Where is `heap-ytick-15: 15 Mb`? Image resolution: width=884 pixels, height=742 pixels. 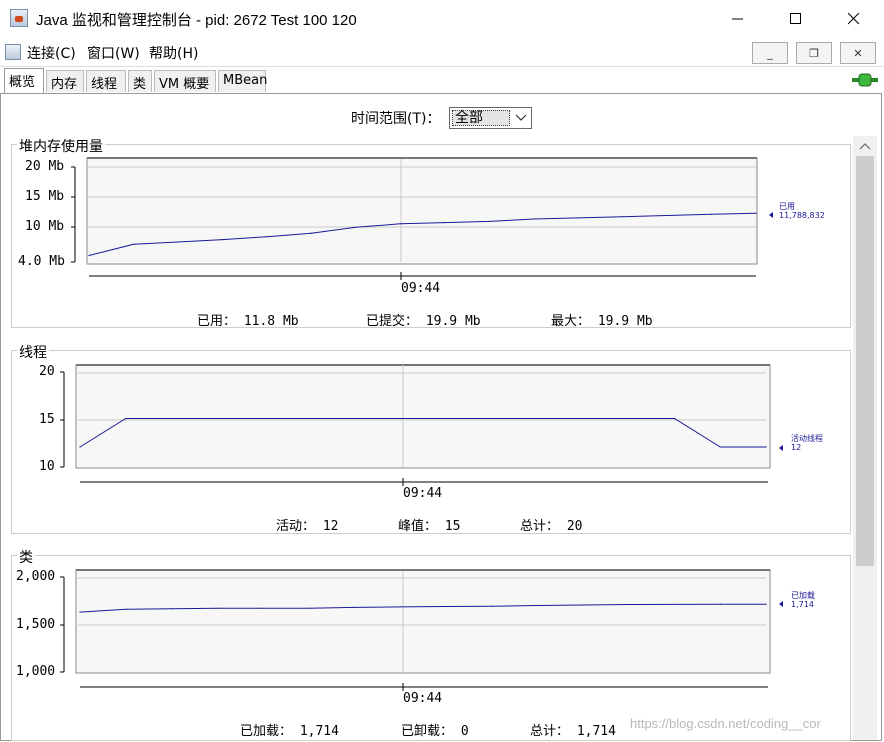 heap-ytick-15: 15 Mb is located at coordinates (45, 196).